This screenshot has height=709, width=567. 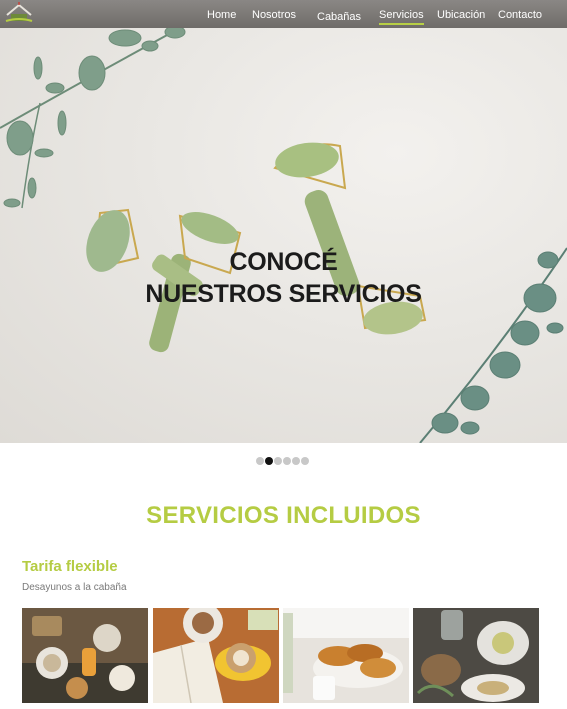 I want to click on nav-link-servicios: Servicios, so click(x=401, y=16).